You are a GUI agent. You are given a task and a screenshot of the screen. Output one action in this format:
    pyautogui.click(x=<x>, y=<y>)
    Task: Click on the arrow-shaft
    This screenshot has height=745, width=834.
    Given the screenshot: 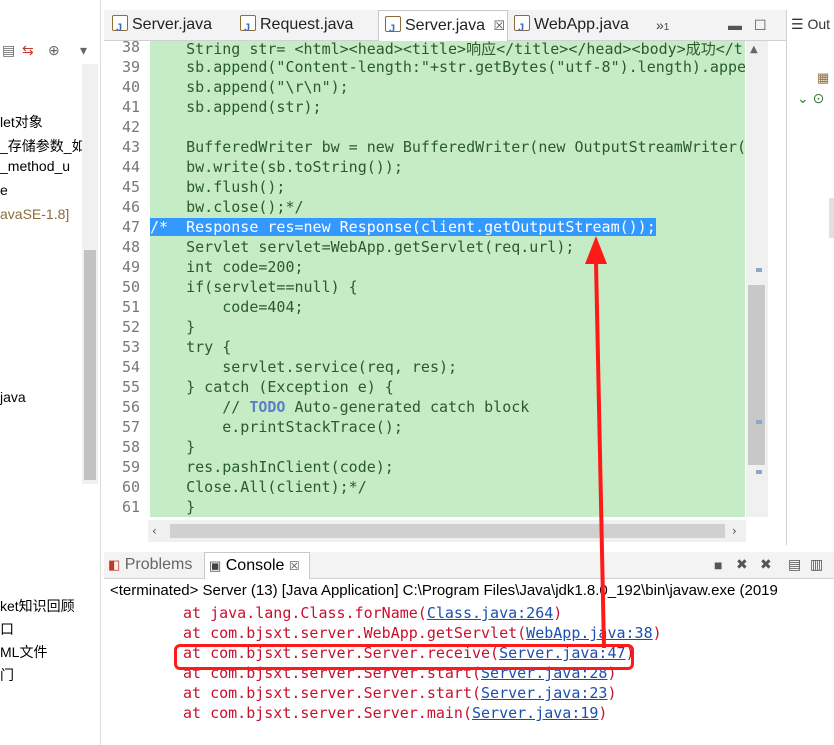 What is the action you would take?
    pyautogui.click(x=600, y=455)
    